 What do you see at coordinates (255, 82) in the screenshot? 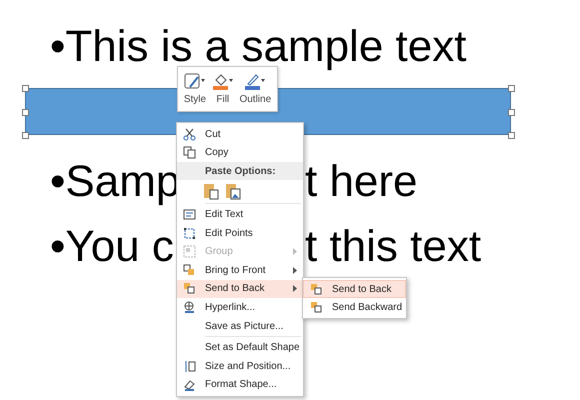
I see `outline-pen-icon` at bounding box center [255, 82].